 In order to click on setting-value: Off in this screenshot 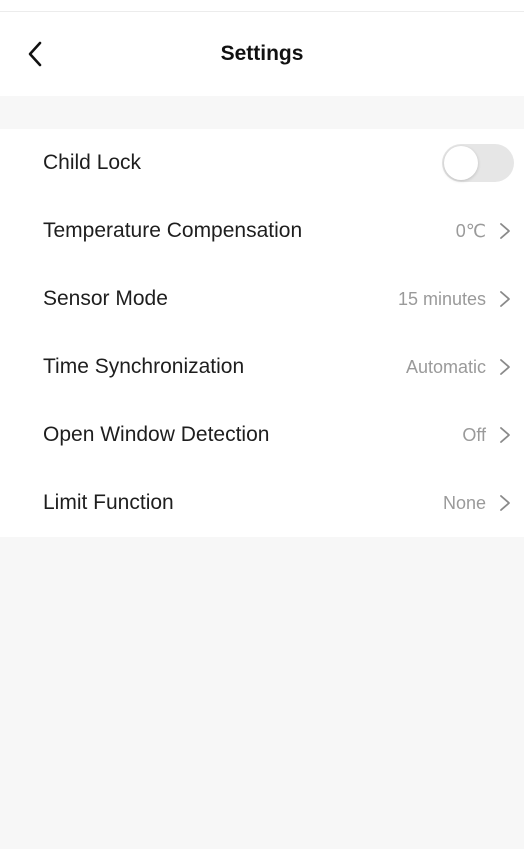, I will do `click(474, 435)`.